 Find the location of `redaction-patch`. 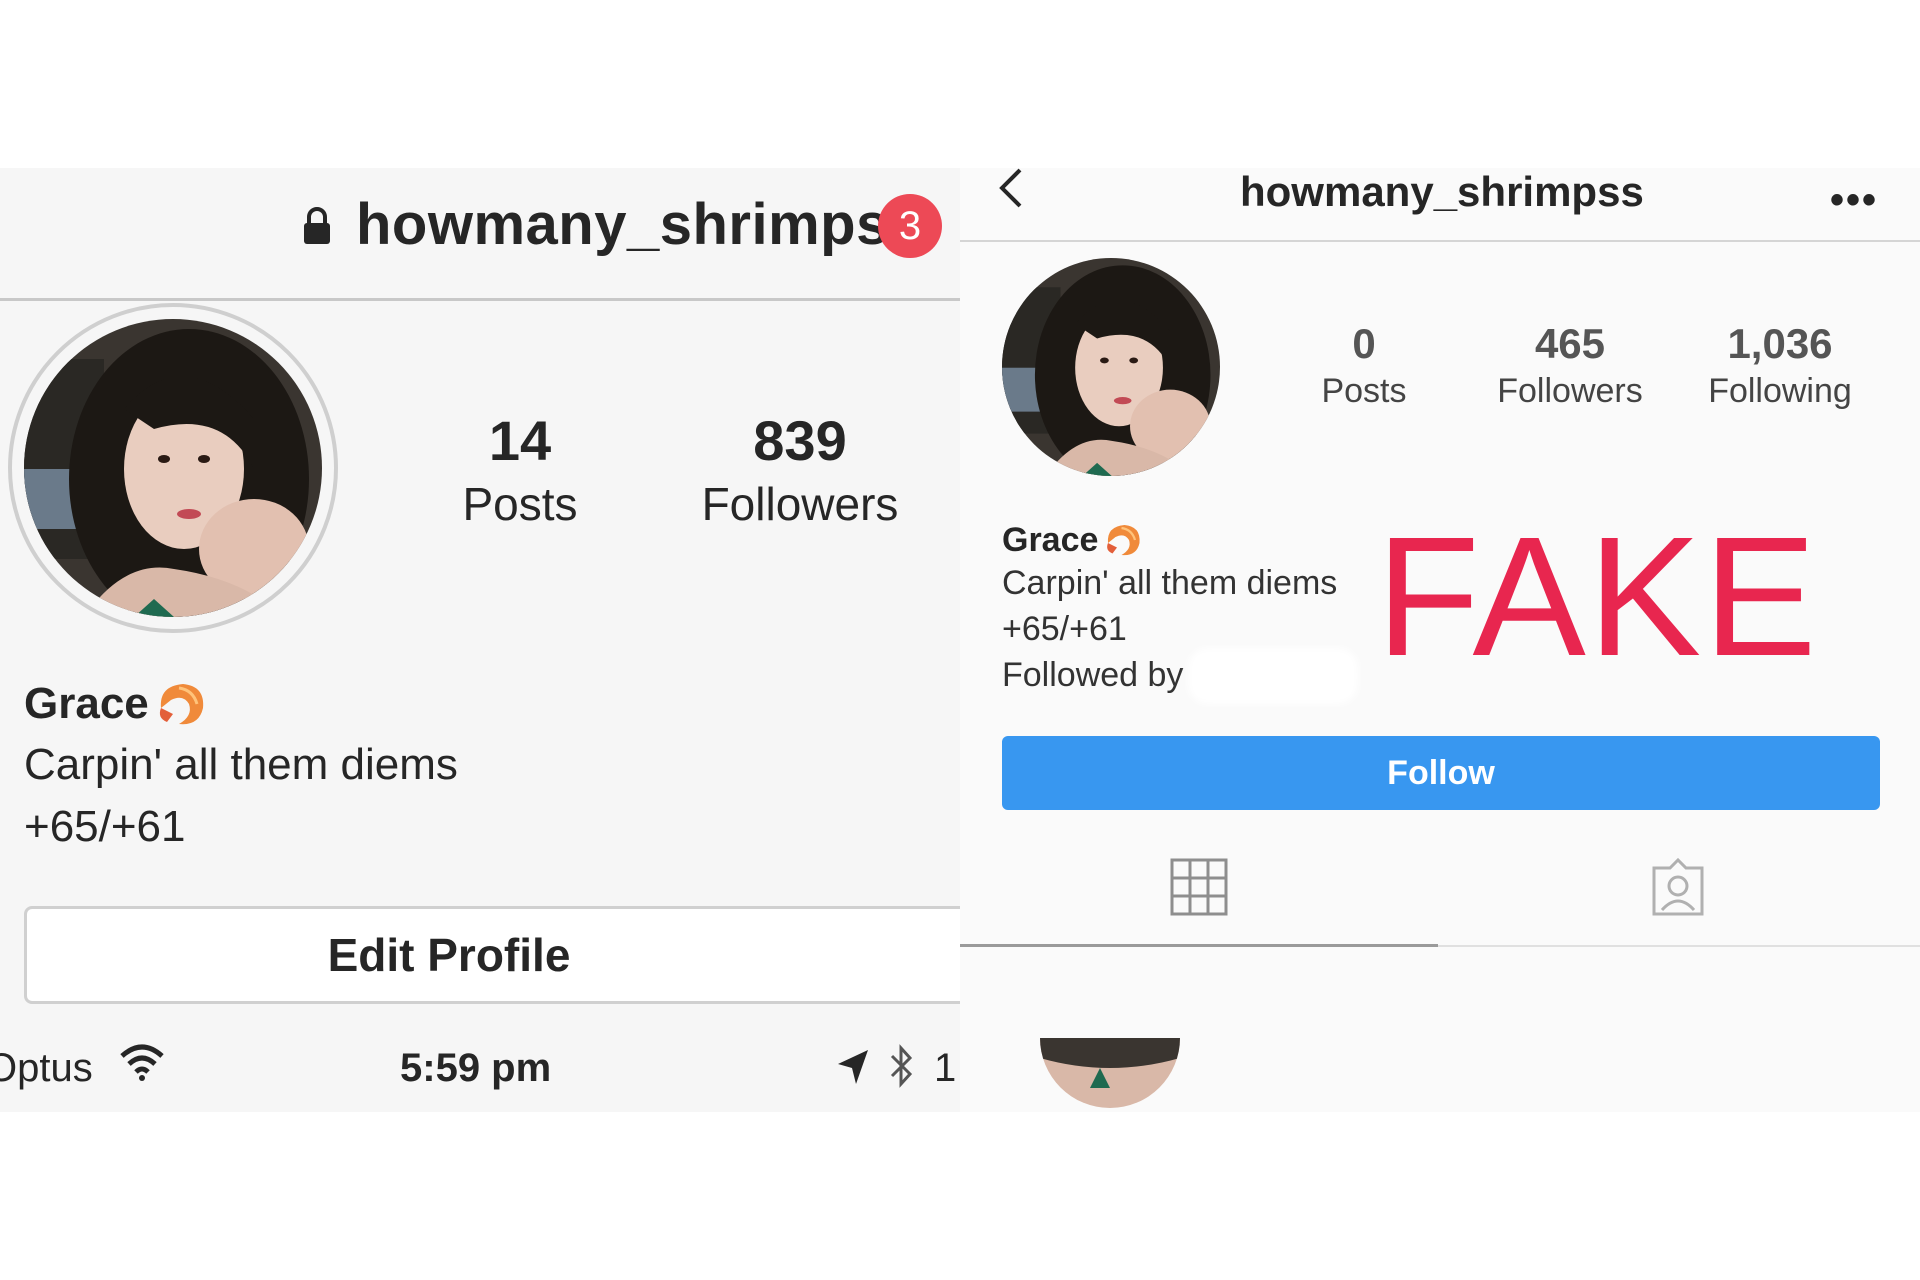

redaction-patch is located at coordinates (1273, 676).